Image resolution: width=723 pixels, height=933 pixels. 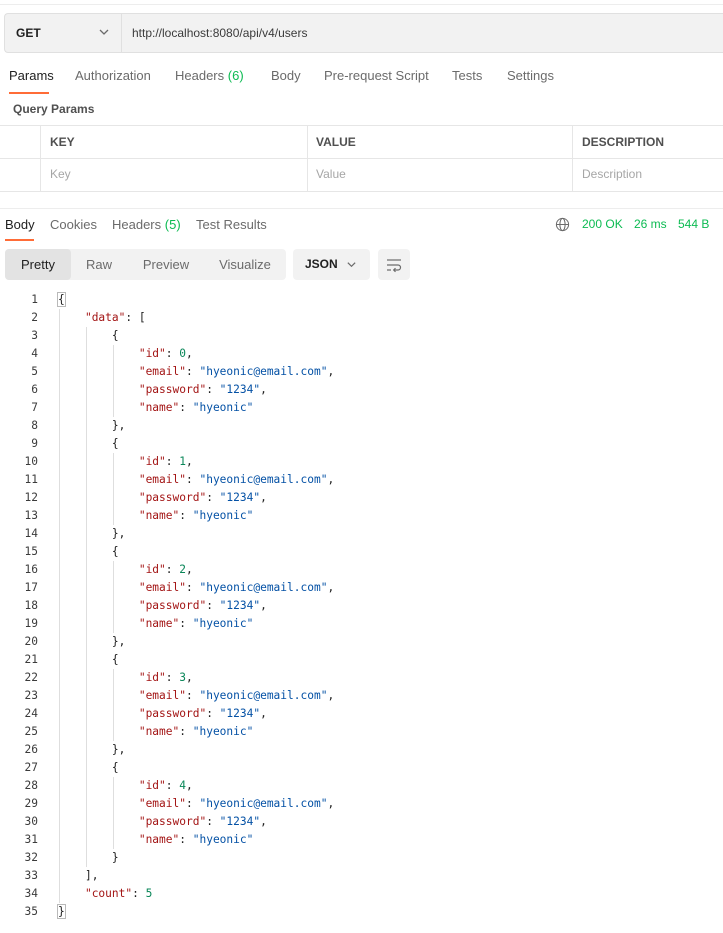 What do you see at coordinates (361, 642) in the screenshot?
I see `code-line: 20 },` at bounding box center [361, 642].